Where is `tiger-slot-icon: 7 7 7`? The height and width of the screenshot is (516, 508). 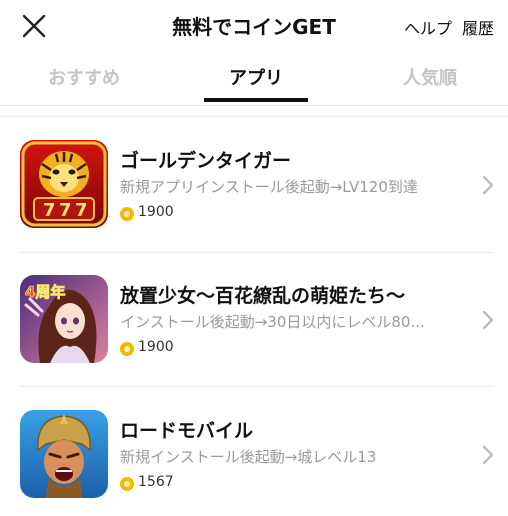
tiger-slot-icon: 7 7 7 is located at coordinates (64, 184).